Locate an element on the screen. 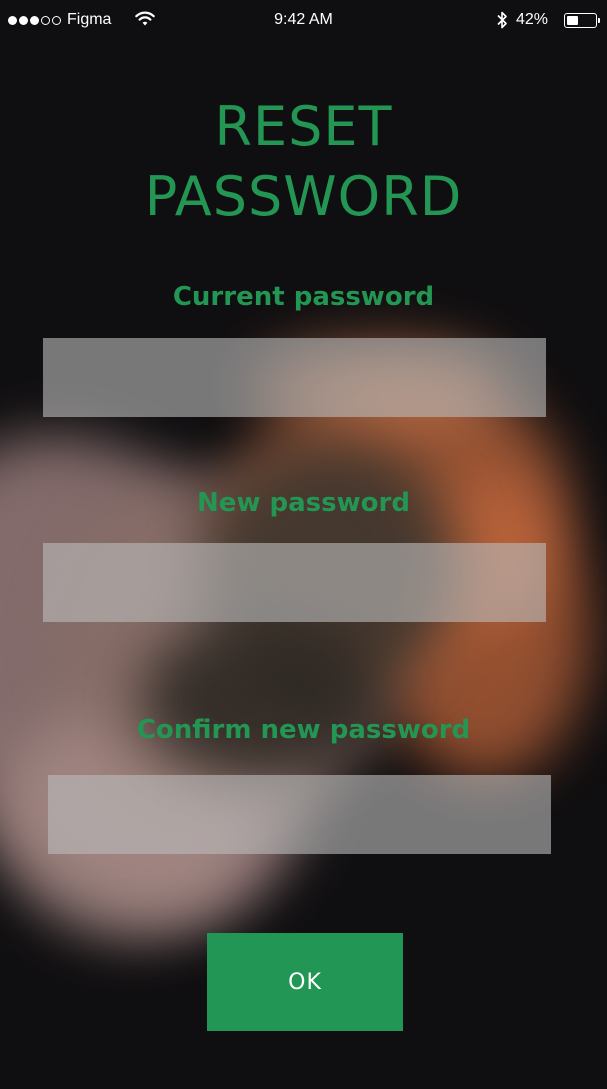  bluetooth-icon is located at coordinates (502, 20).